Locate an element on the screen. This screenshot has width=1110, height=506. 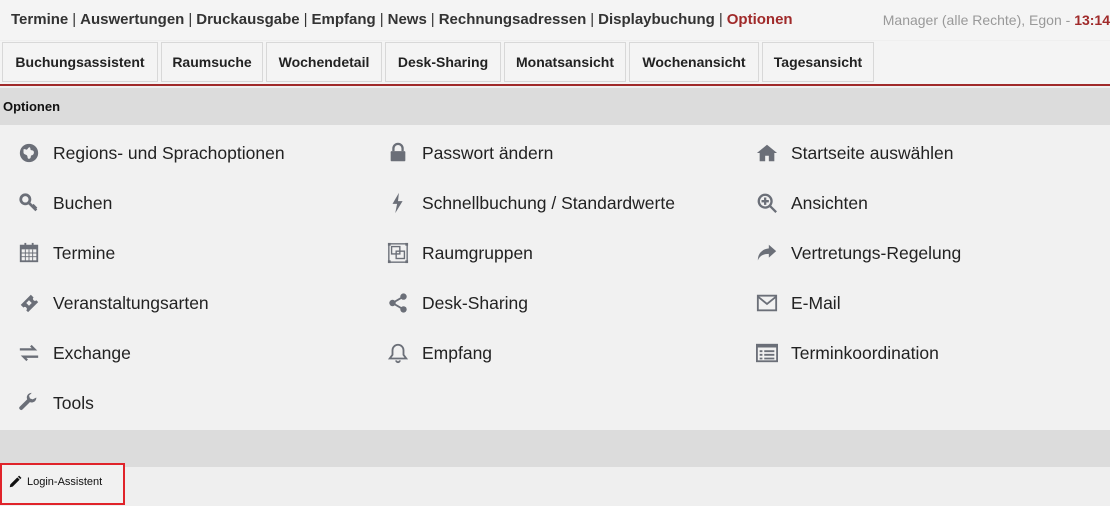
option-label: Raumgruppen is located at coordinates (477, 252).